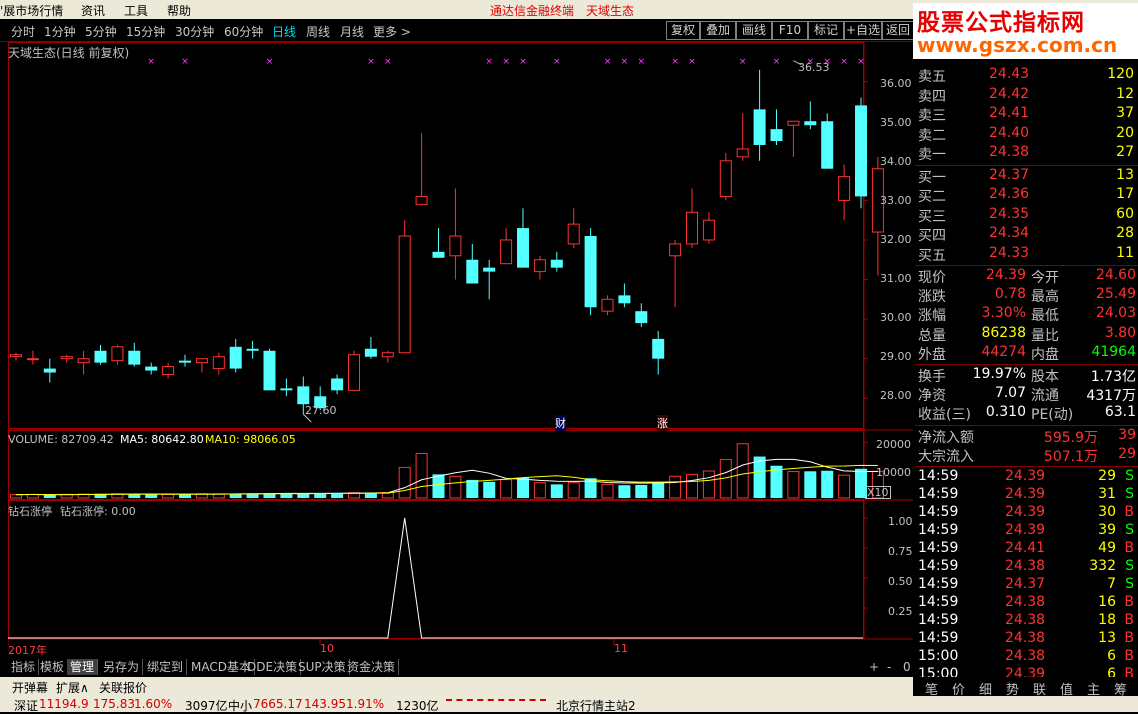  What do you see at coordinates (179, 10) in the screenshot?
I see `menu-help: 帮助` at bounding box center [179, 10].